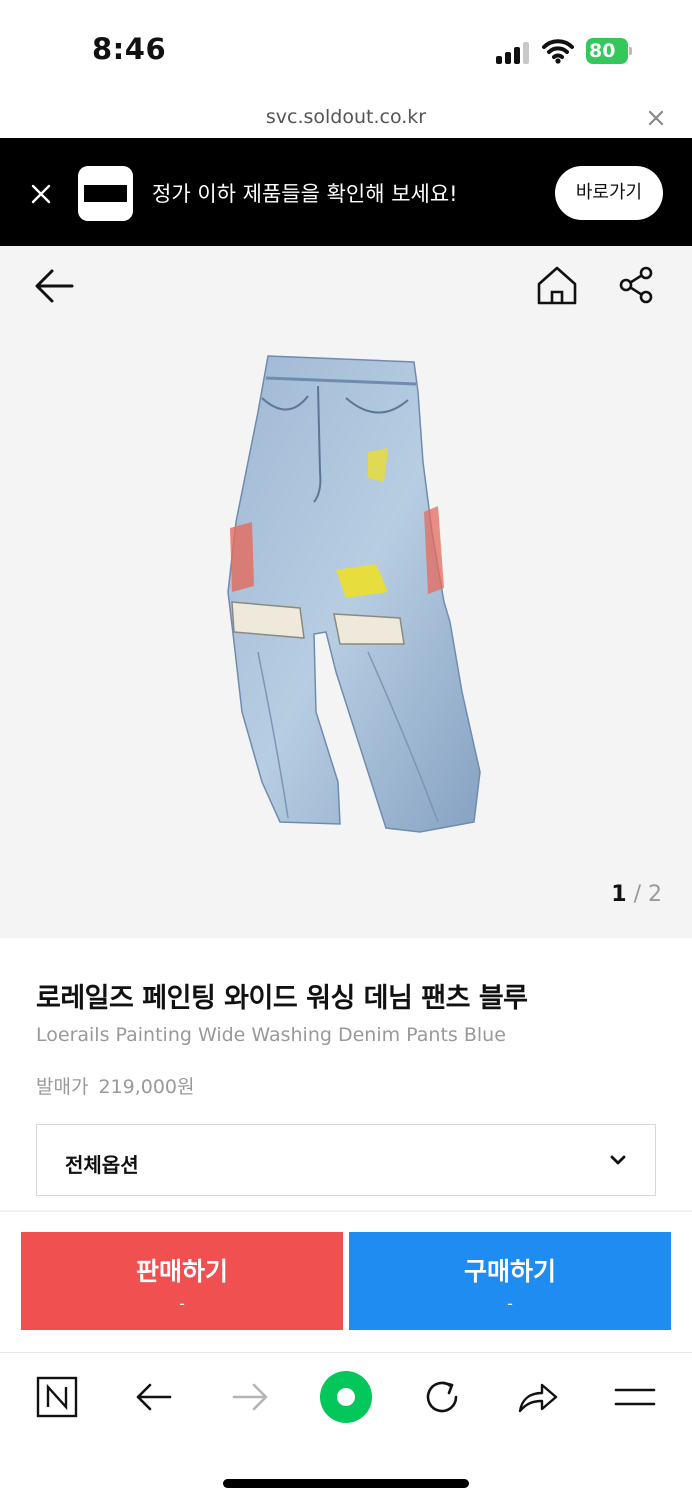  Describe the element at coordinates (346, 50) in the screenshot. I see `status-bar: 8:46 80` at that location.